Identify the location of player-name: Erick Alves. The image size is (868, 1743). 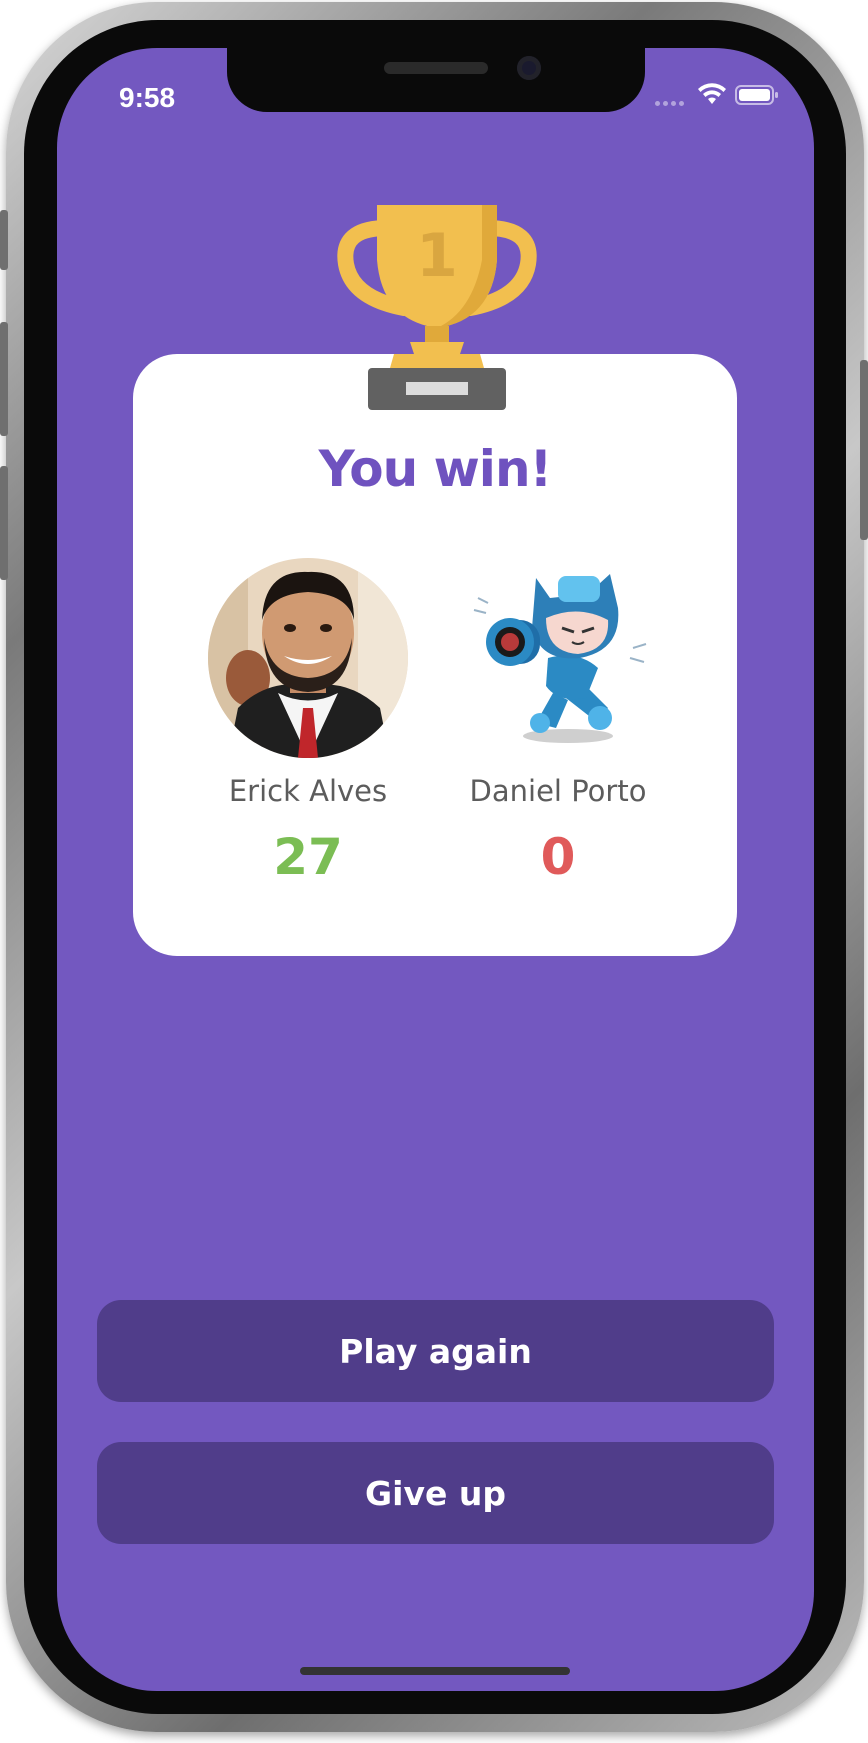
(308, 791).